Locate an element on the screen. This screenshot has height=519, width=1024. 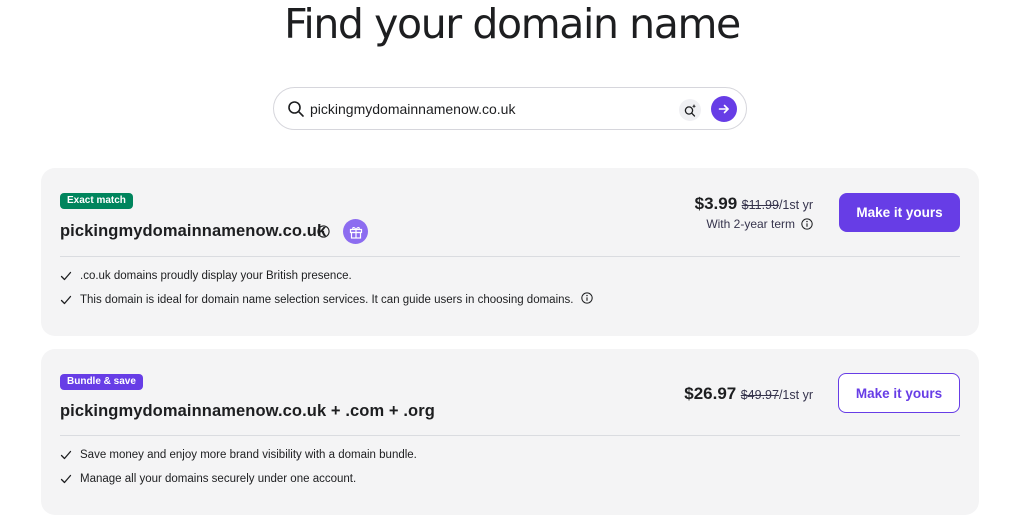
old-price: $11.99 is located at coordinates (760, 205).